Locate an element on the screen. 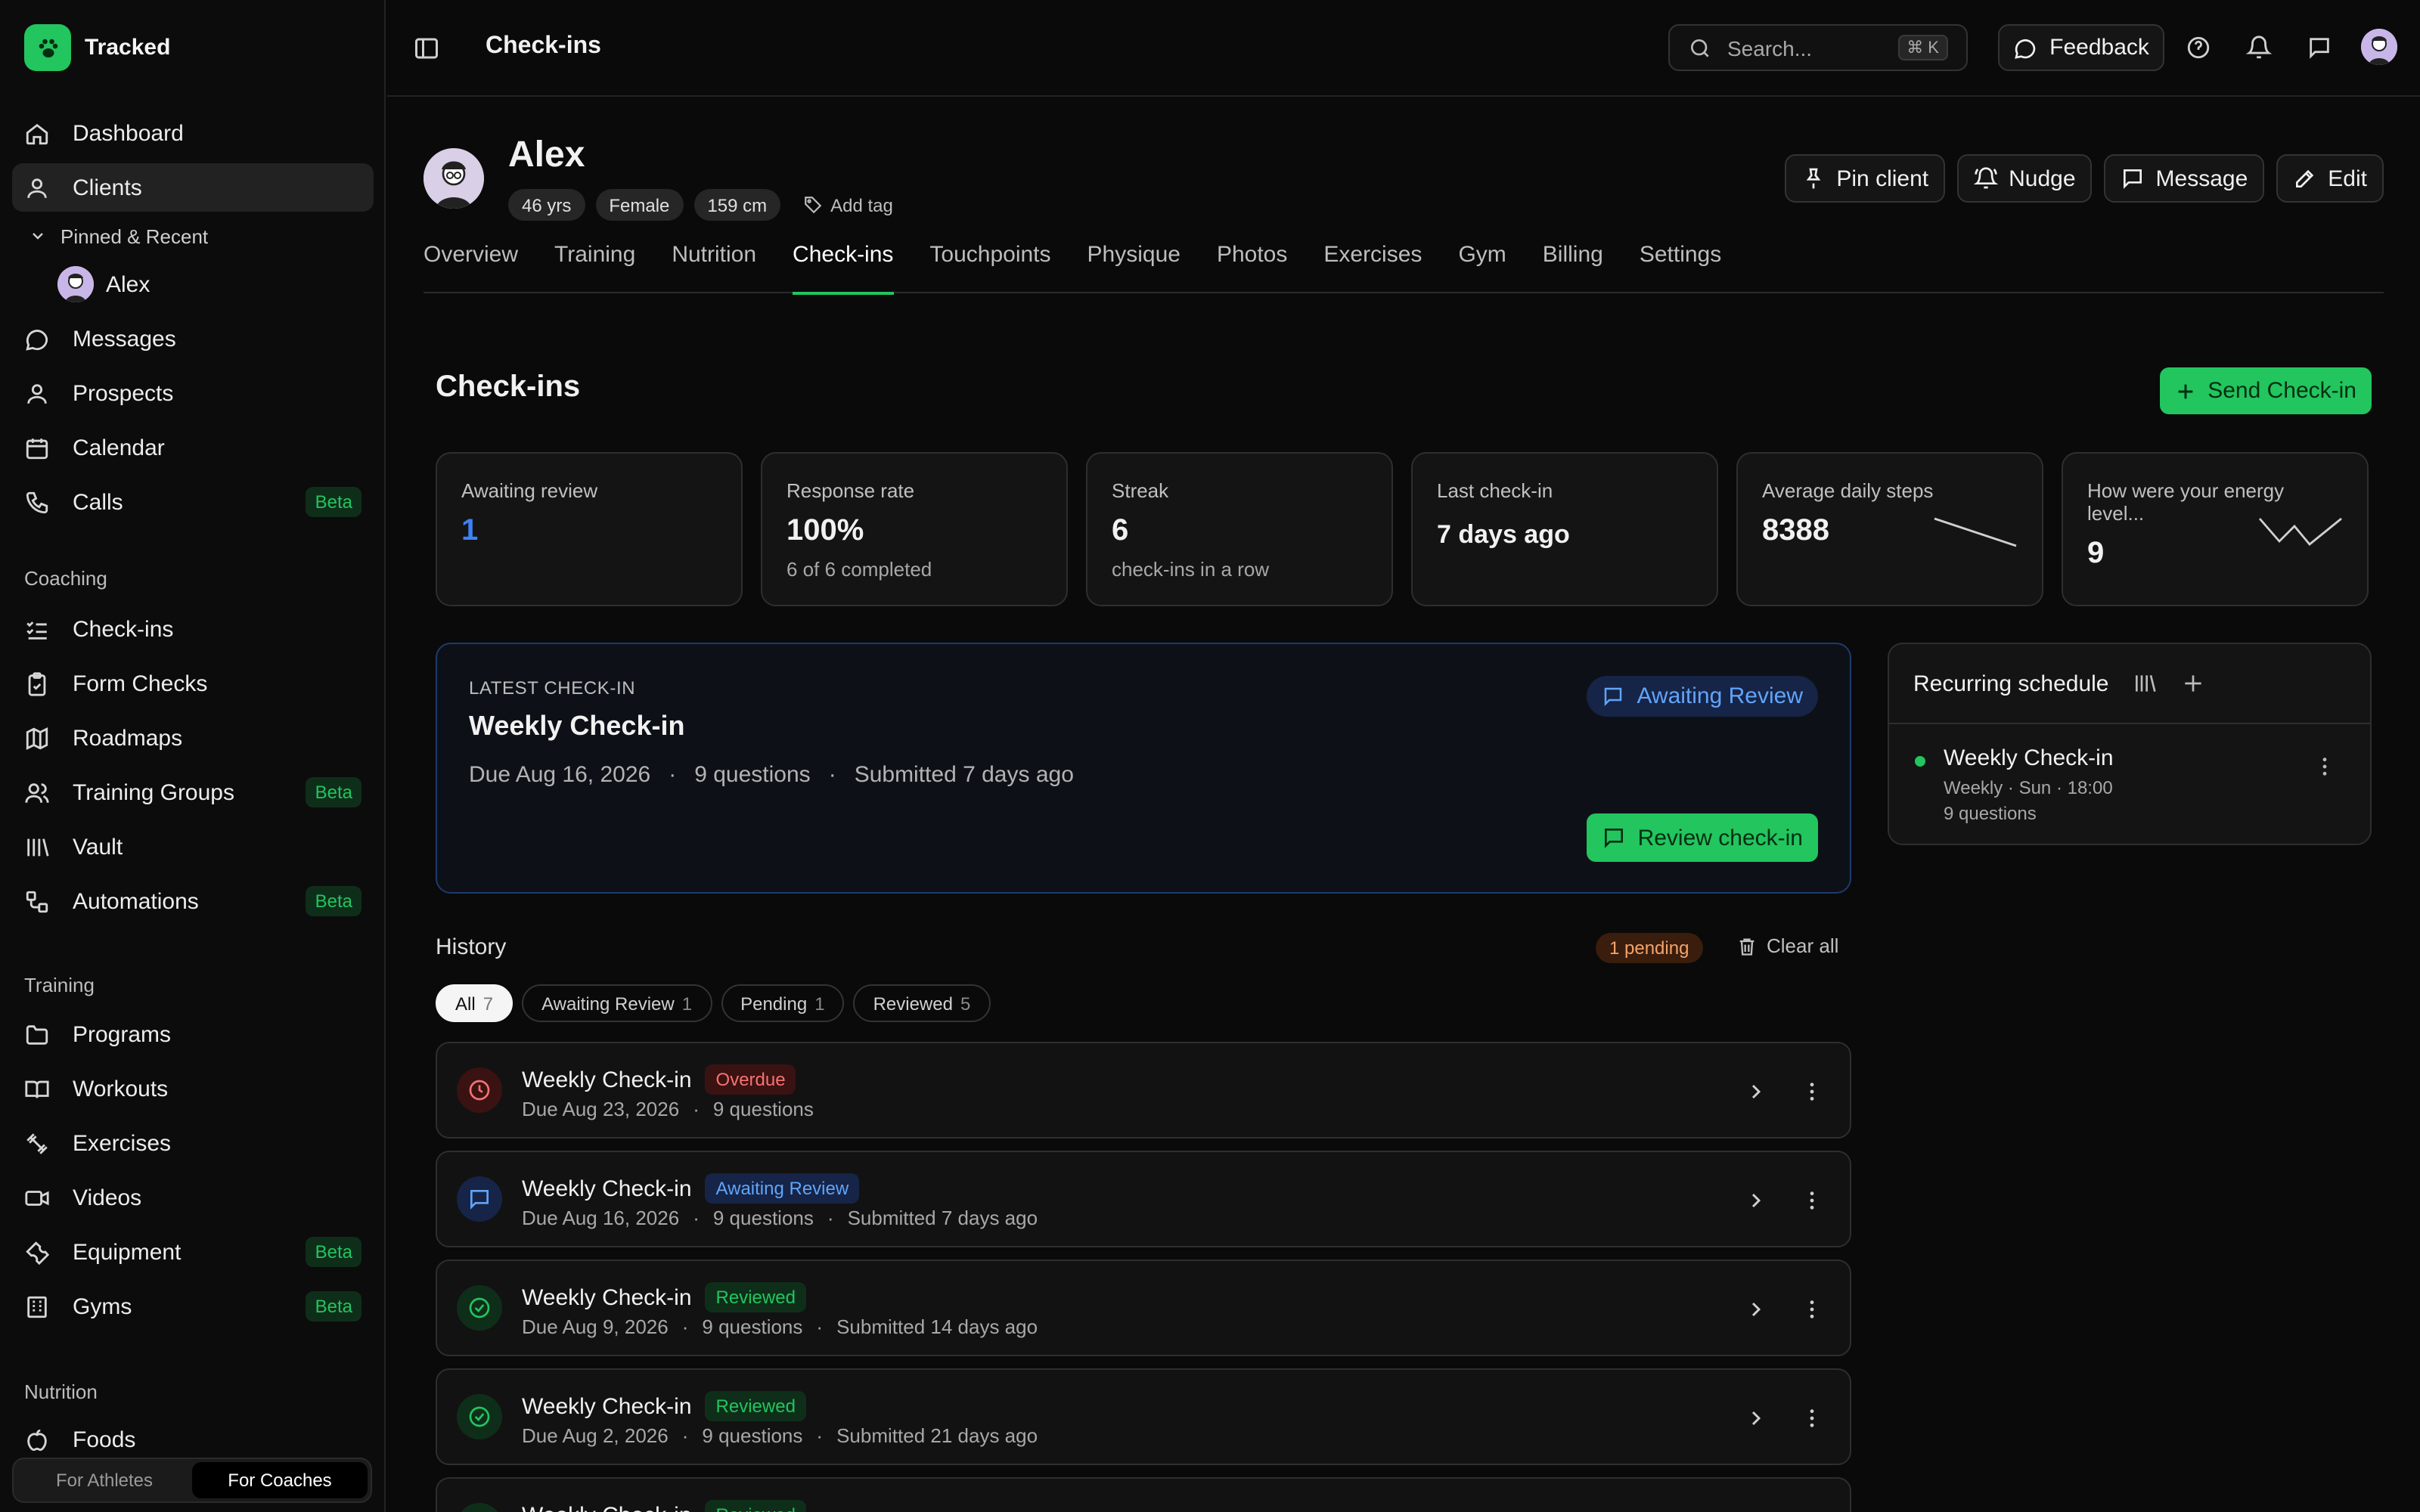 The width and height of the screenshot is (2420, 1512). sidebar-item-gyms: Gyms Beta is located at coordinates (193, 1306).